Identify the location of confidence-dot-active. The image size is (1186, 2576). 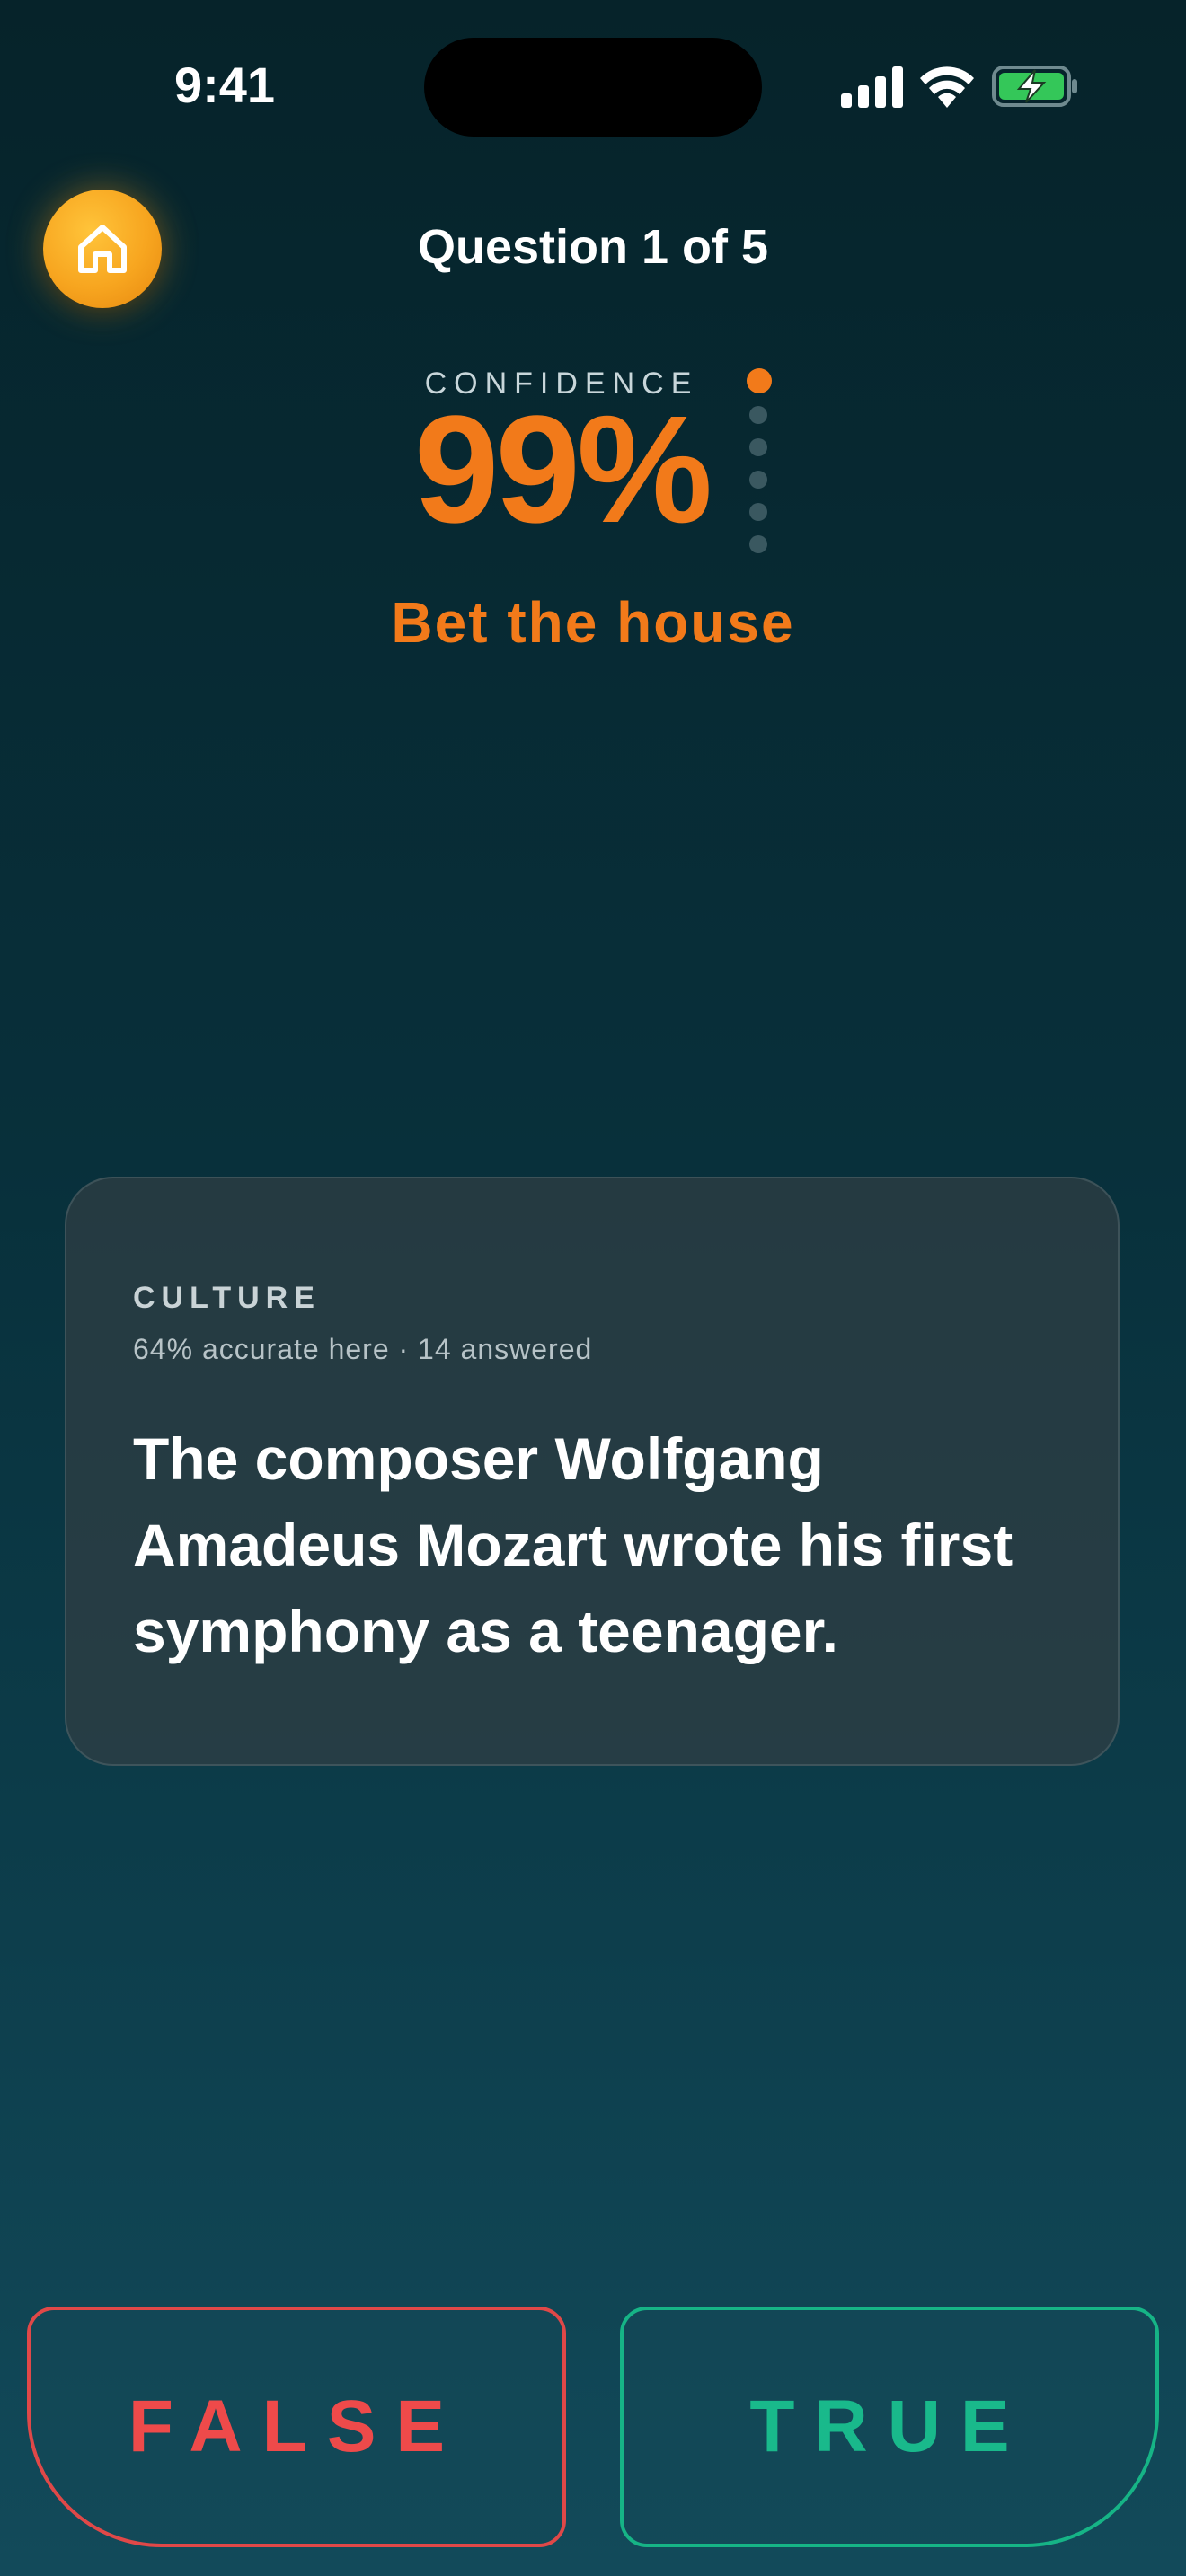
(759, 380).